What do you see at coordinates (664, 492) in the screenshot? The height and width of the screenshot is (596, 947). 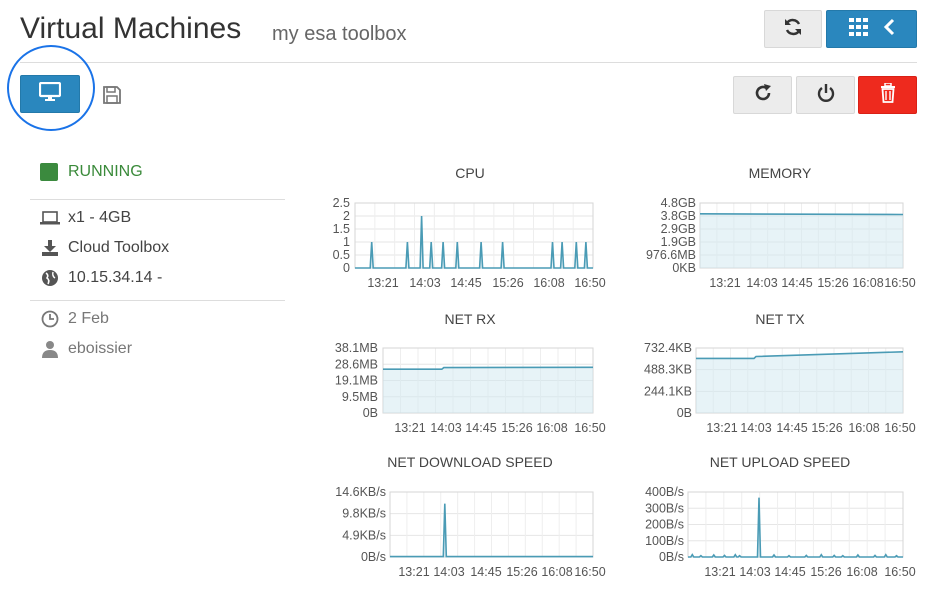 I see `net-upload-y-tick: 400B/s` at bounding box center [664, 492].